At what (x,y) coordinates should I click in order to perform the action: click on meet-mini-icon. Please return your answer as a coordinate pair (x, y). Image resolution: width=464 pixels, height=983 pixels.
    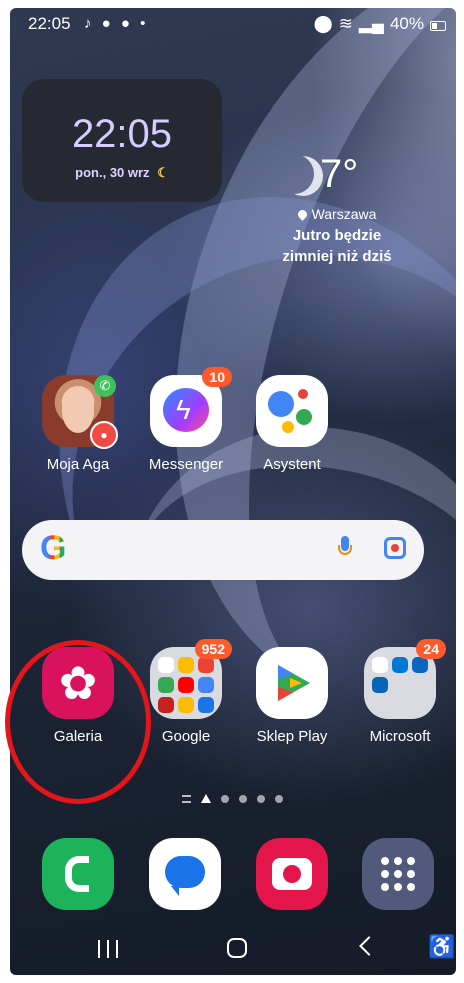
    Looking at the image, I should click on (206, 705).